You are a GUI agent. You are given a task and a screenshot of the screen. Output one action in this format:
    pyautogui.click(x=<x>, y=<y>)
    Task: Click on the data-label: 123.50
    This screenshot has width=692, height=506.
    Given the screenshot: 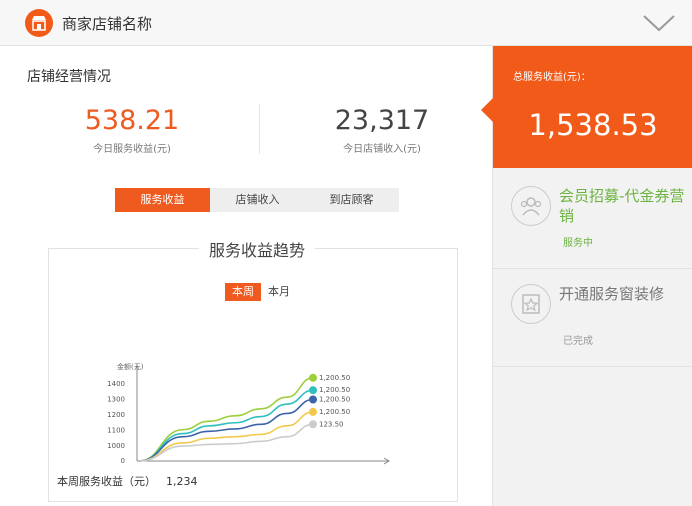 What is the action you would take?
    pyautogui.click(x=331, y=424)
    